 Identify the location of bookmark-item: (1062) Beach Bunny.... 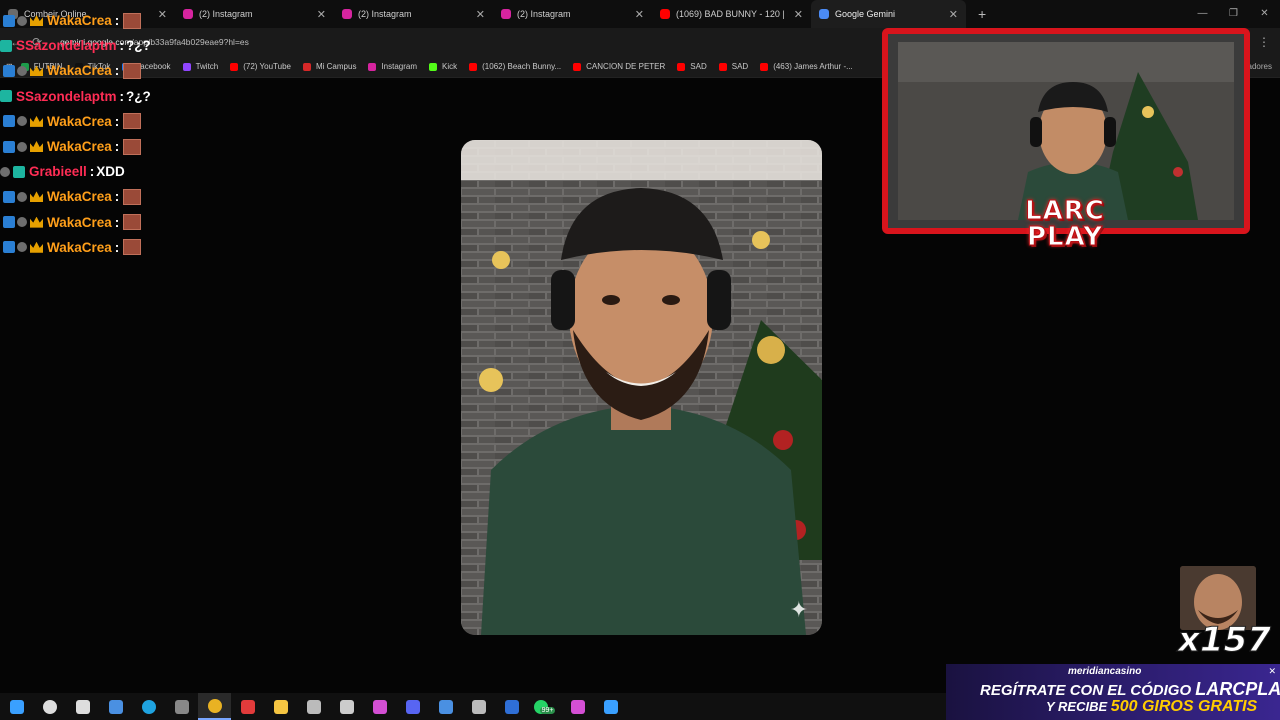
(515, 66).